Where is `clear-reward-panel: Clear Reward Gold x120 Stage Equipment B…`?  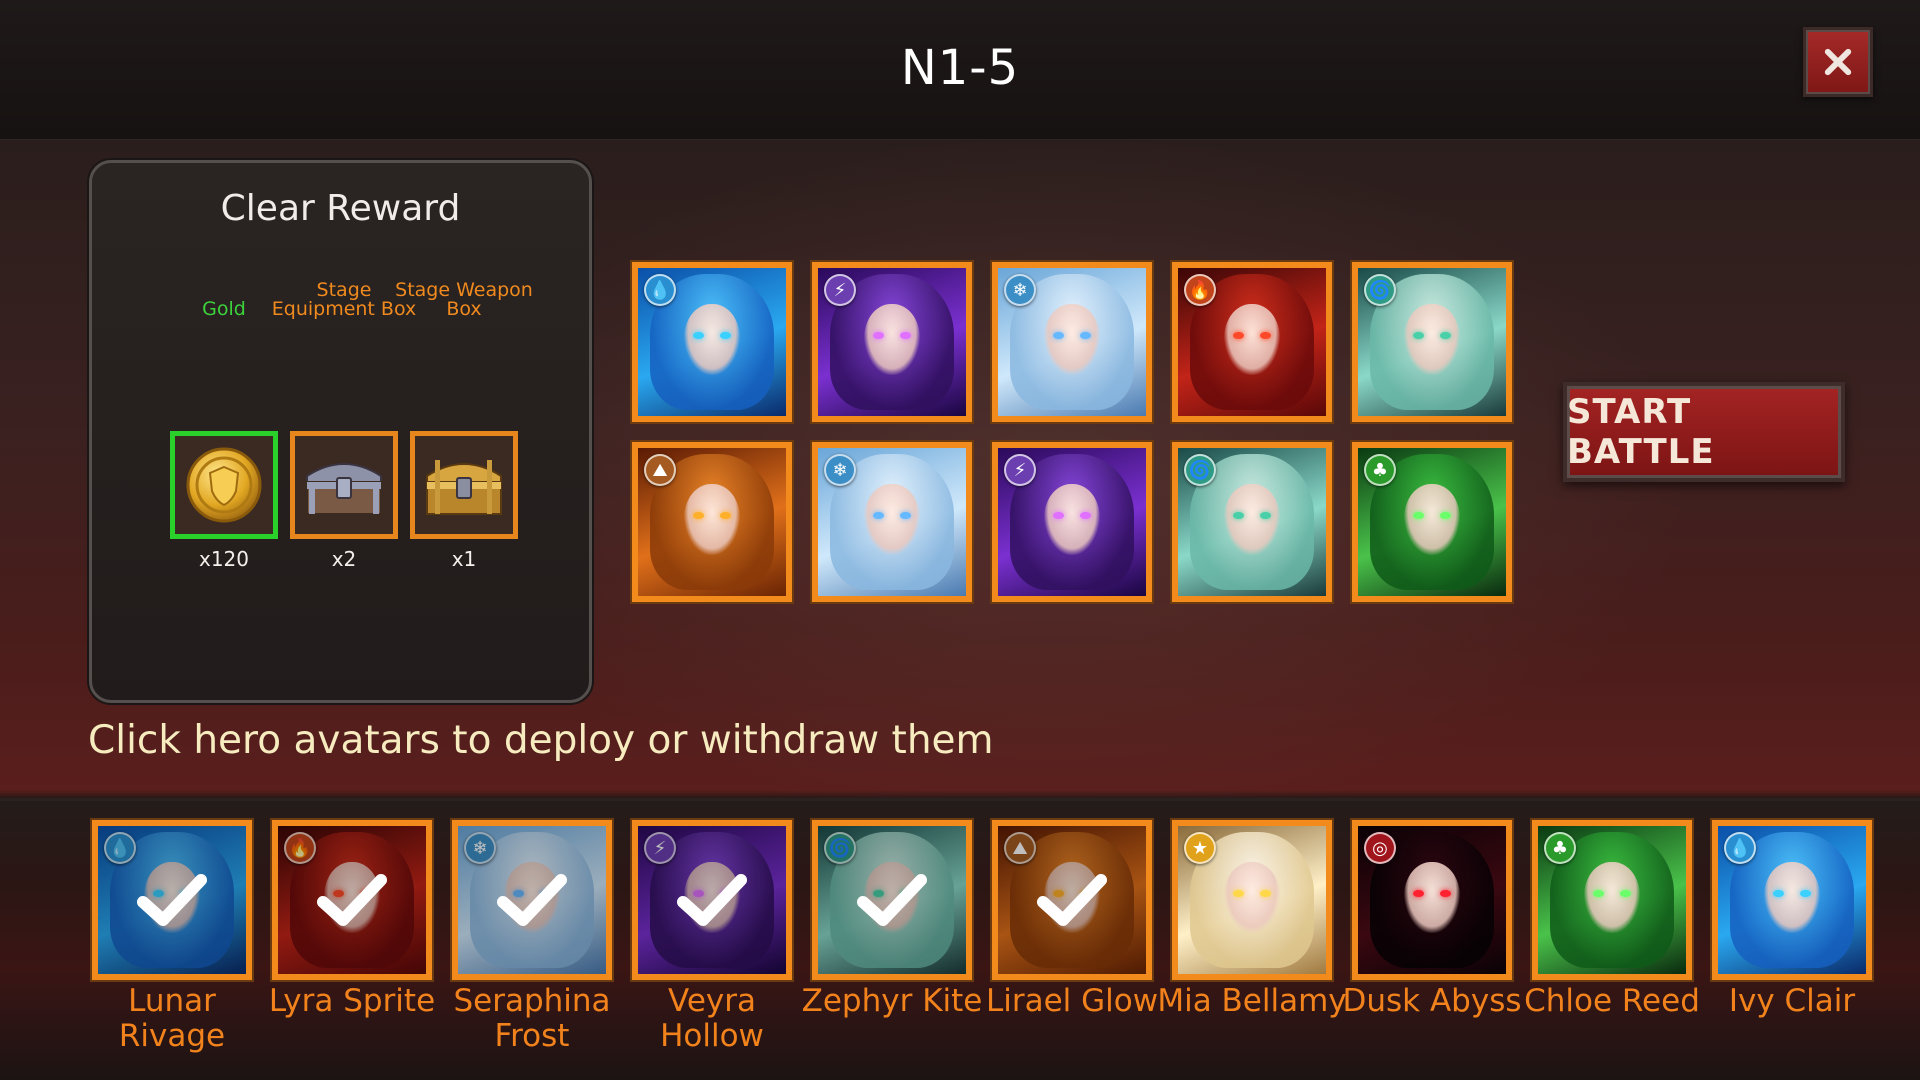 clear-reward-panel: Clear Reward Gold x120 Stage Equipment B… is located at coordinates (340, 431).